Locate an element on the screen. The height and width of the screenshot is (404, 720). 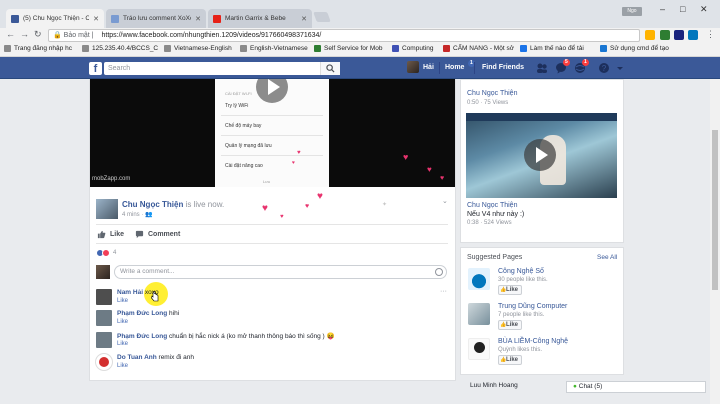
notifications-badge: 1 is located at coordinates (585, 62).